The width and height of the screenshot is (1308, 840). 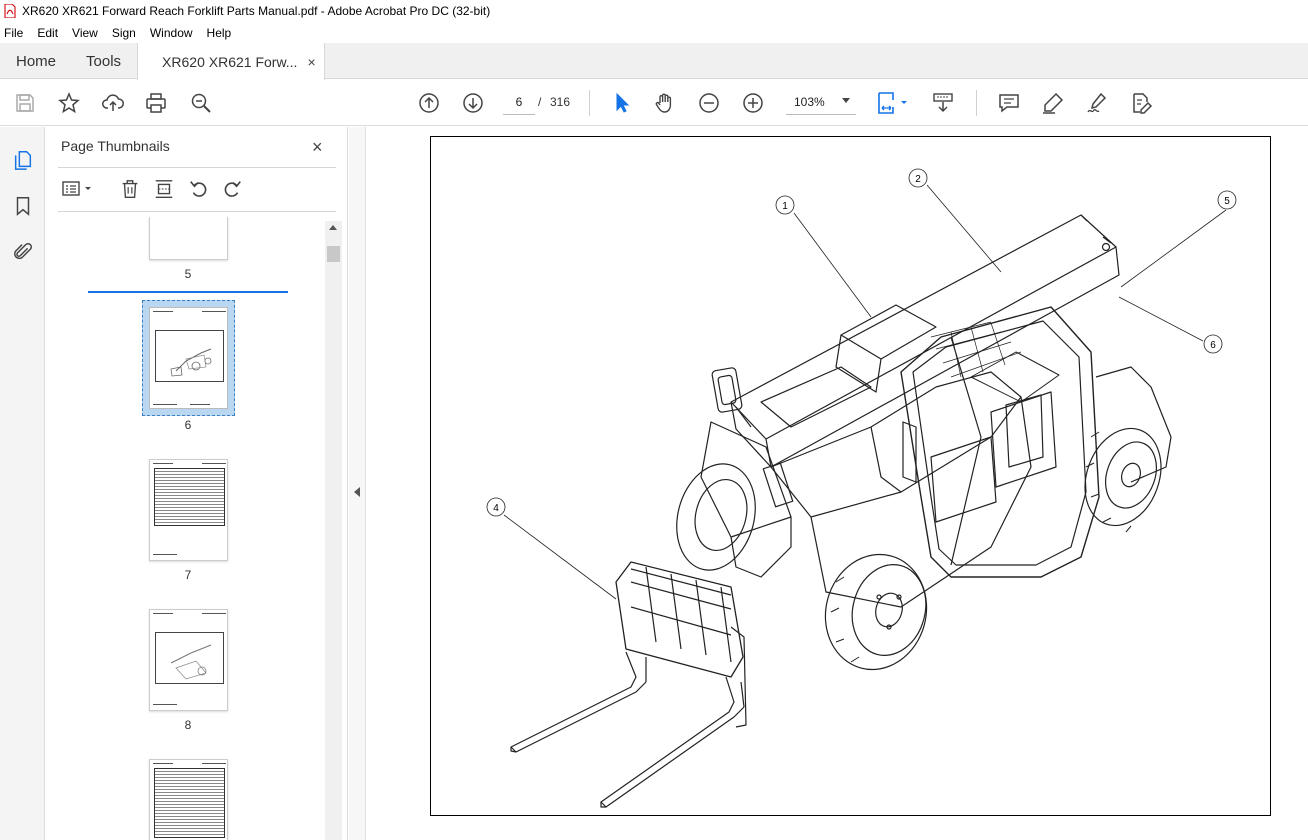 I want to click on page-down-icon, so click(x=473, y=103).